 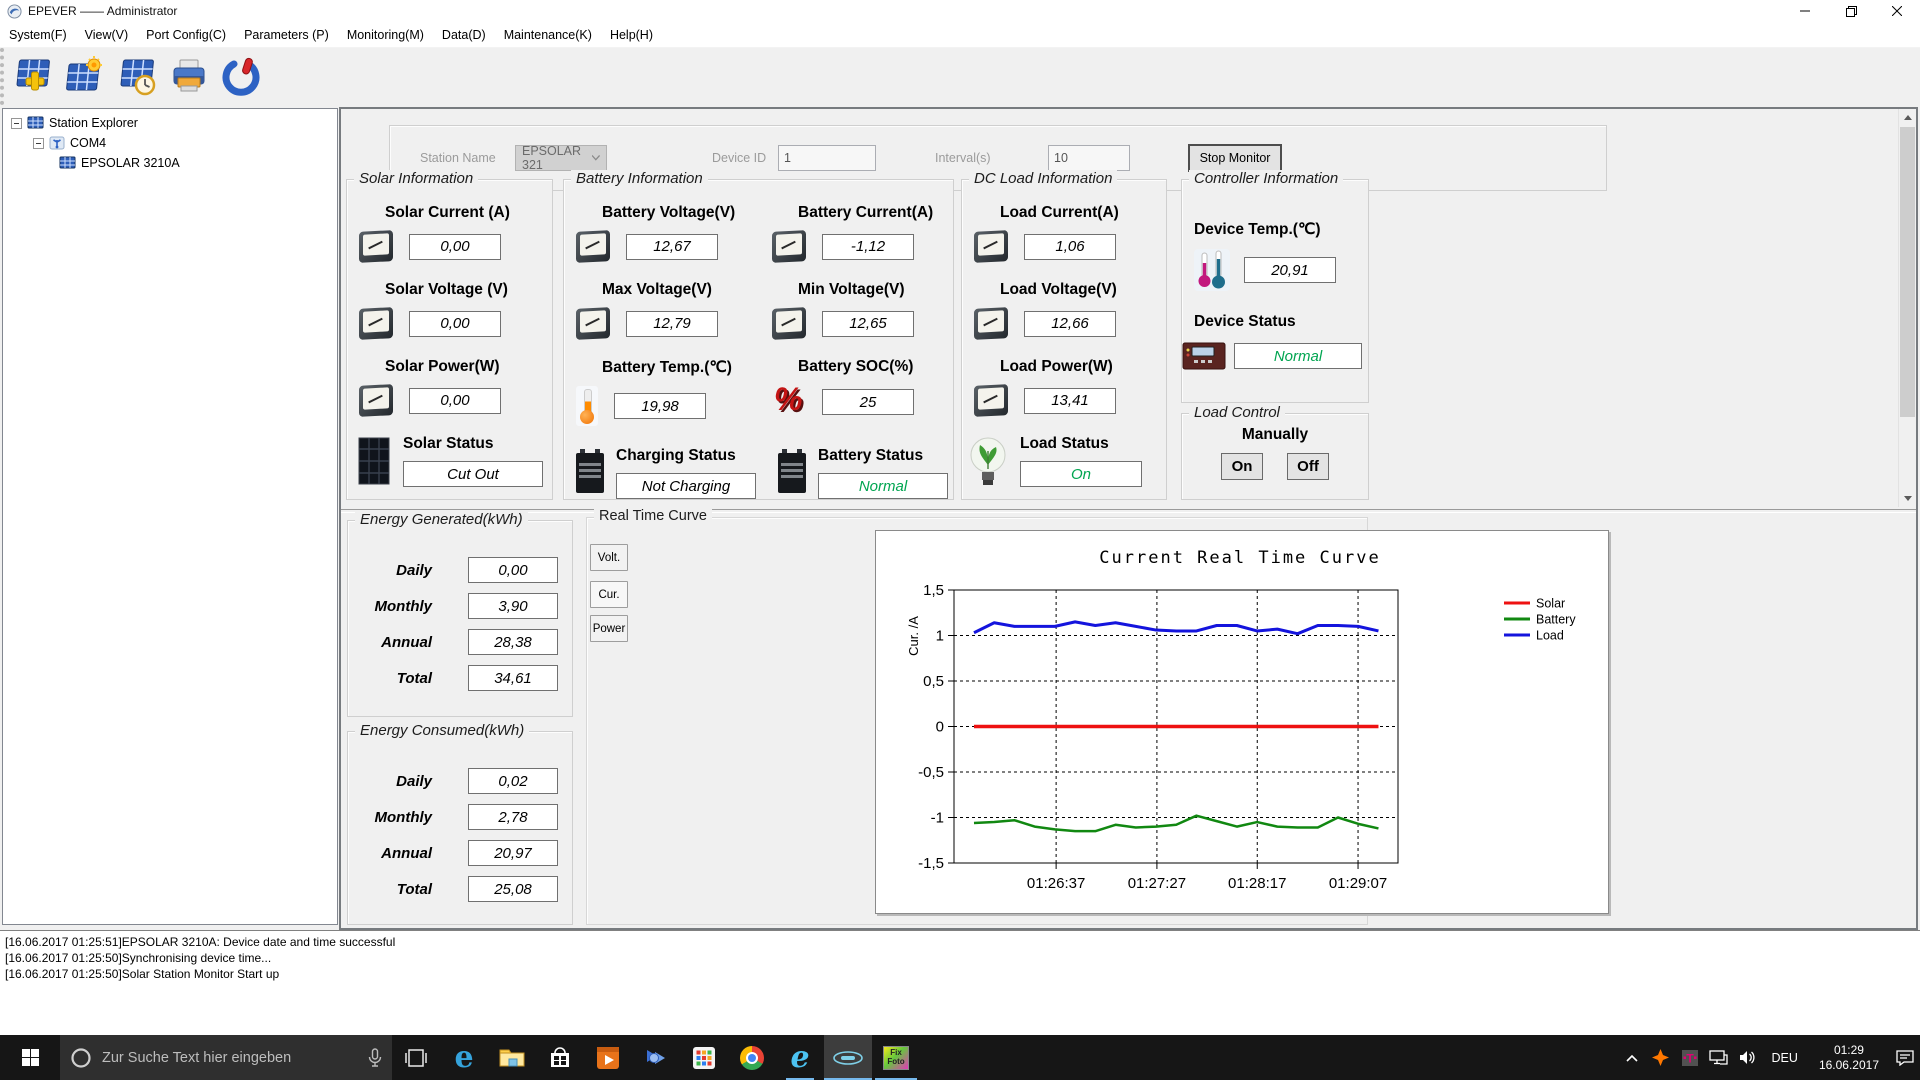 I want to click on tree-item-station-explorer: Station Explorer, so click(x=170, y=123).